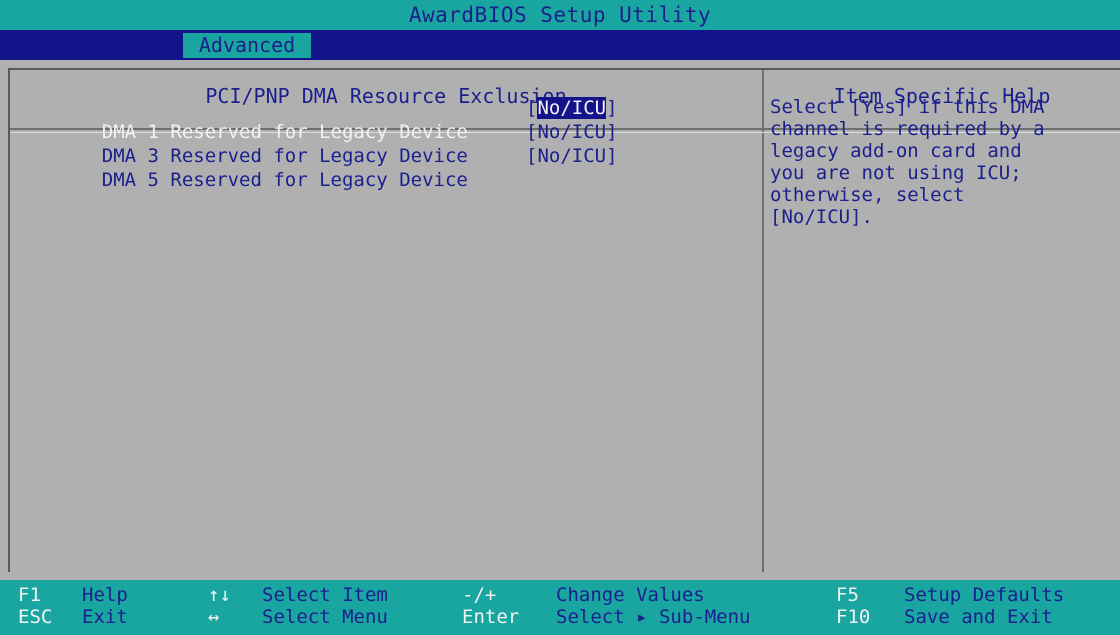  I want to click on key-hint-select-menu: ↔, so click(213, 617).